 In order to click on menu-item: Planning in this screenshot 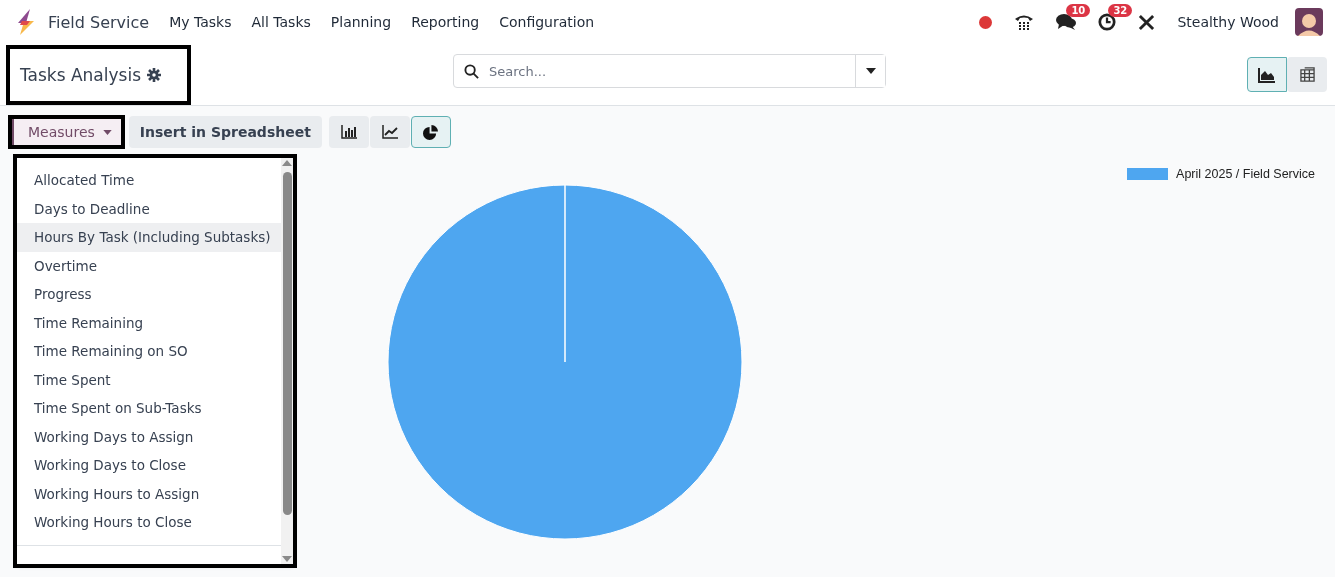, I will do `click(361, 22)`.